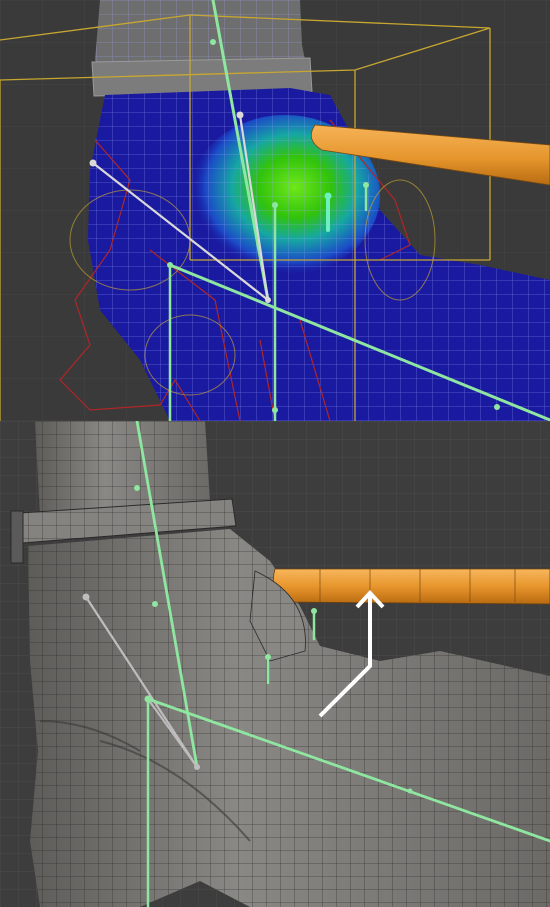 This screenshot has height=907, width=550. I want to click on handle-rod, so click(411, 586).